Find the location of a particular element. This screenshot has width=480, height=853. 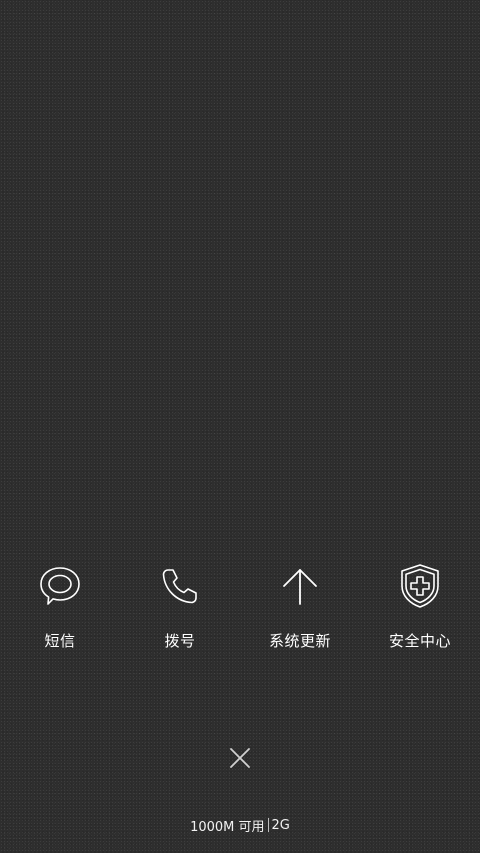

shortcut-system-update: 系统更新 is located at coordinates (300, 610).